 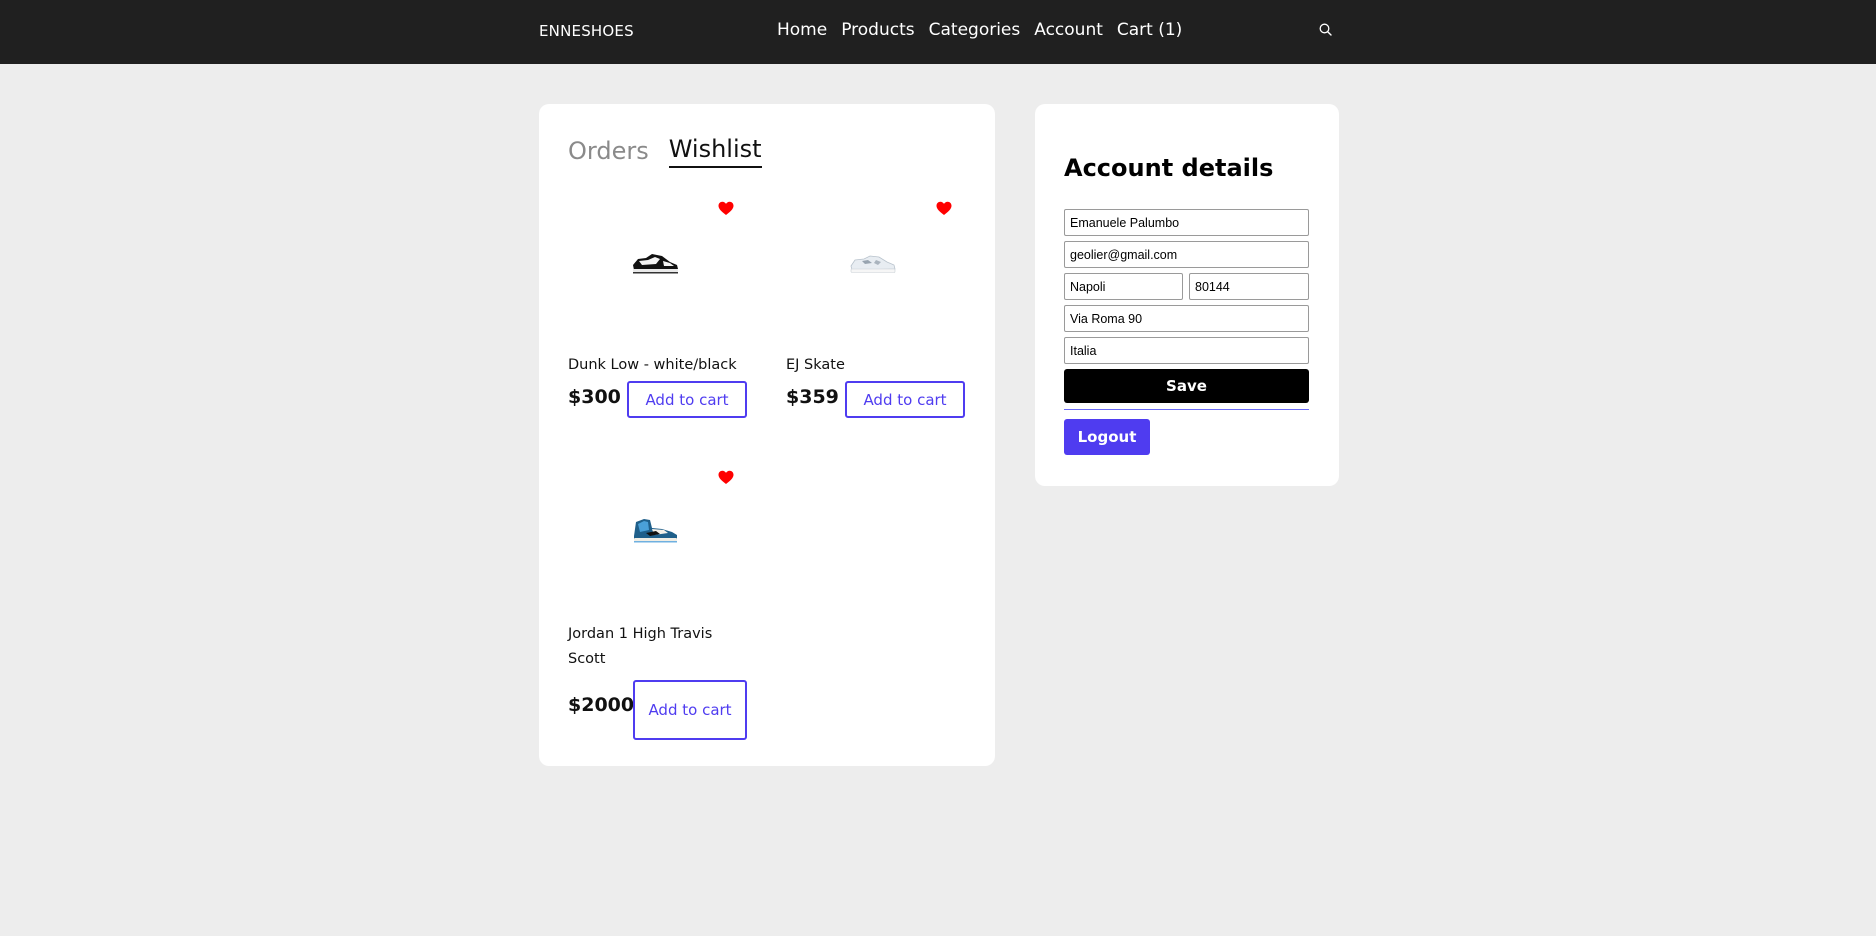 What do you see at coordinates (655, 531) in the screenshot?
I see `sneaker-jordan-image` at bounding box center [655, 531].